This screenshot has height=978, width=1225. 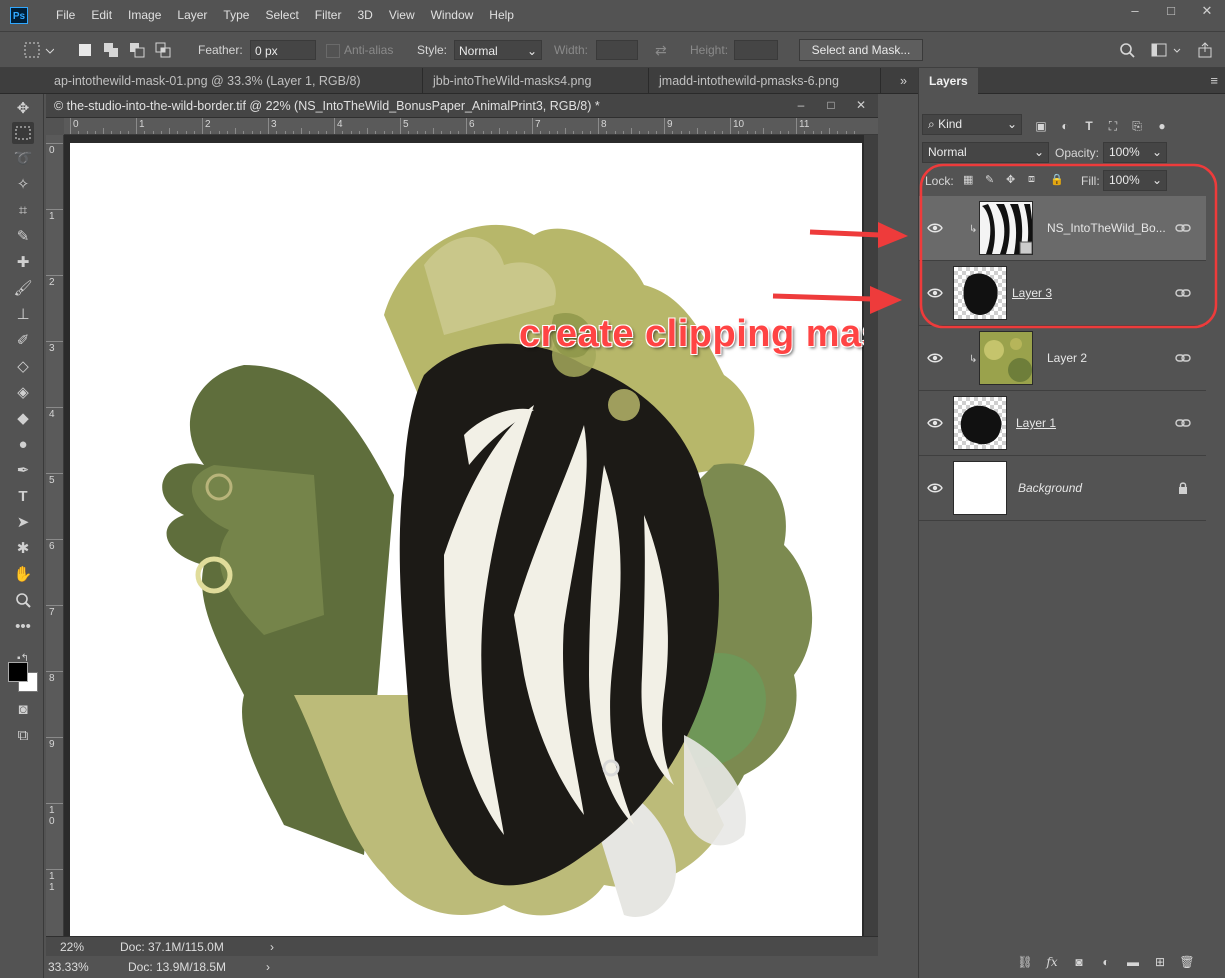 I want to click on workspace-icon, so click(x=1167, y=50).